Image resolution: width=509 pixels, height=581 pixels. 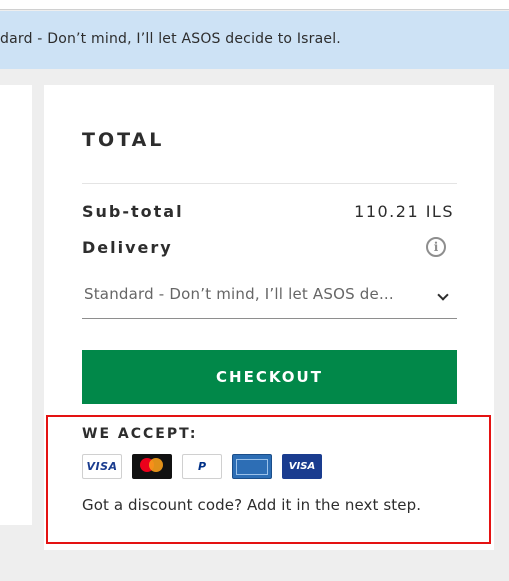 I want to click on chevron-down-icon, so click(x=443, y=295).